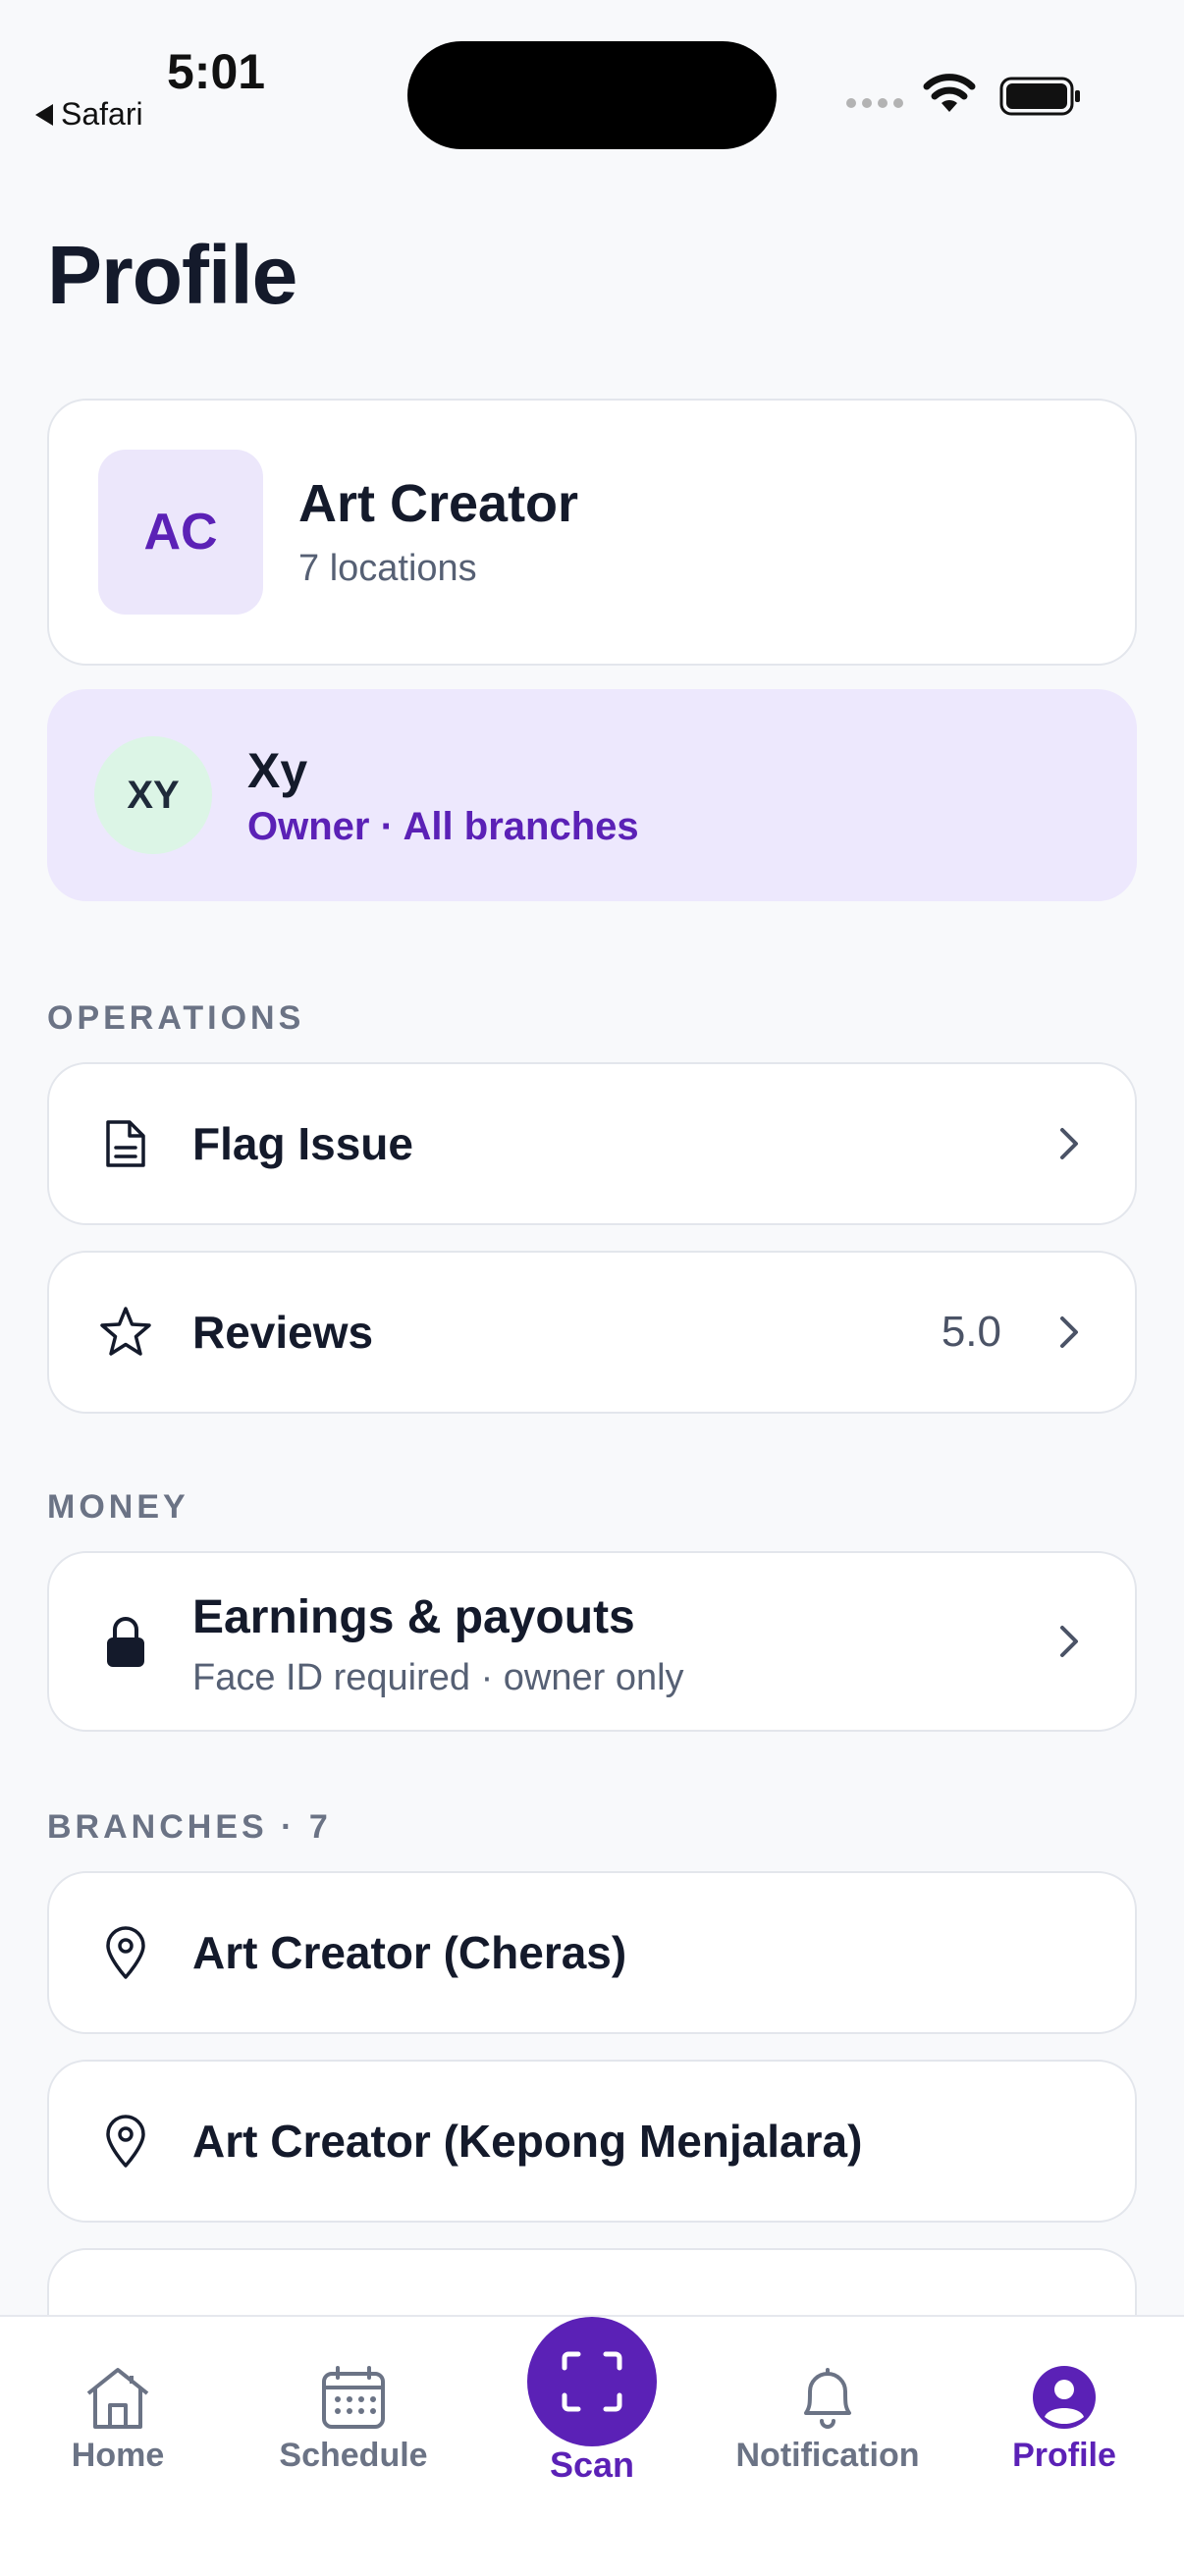 The height and width of the screenshot is (2576, 1184). What do you see at coordinates (277, 770) in the screenshot?
I see `user-name: Xy` at bounding box center [277, 770].